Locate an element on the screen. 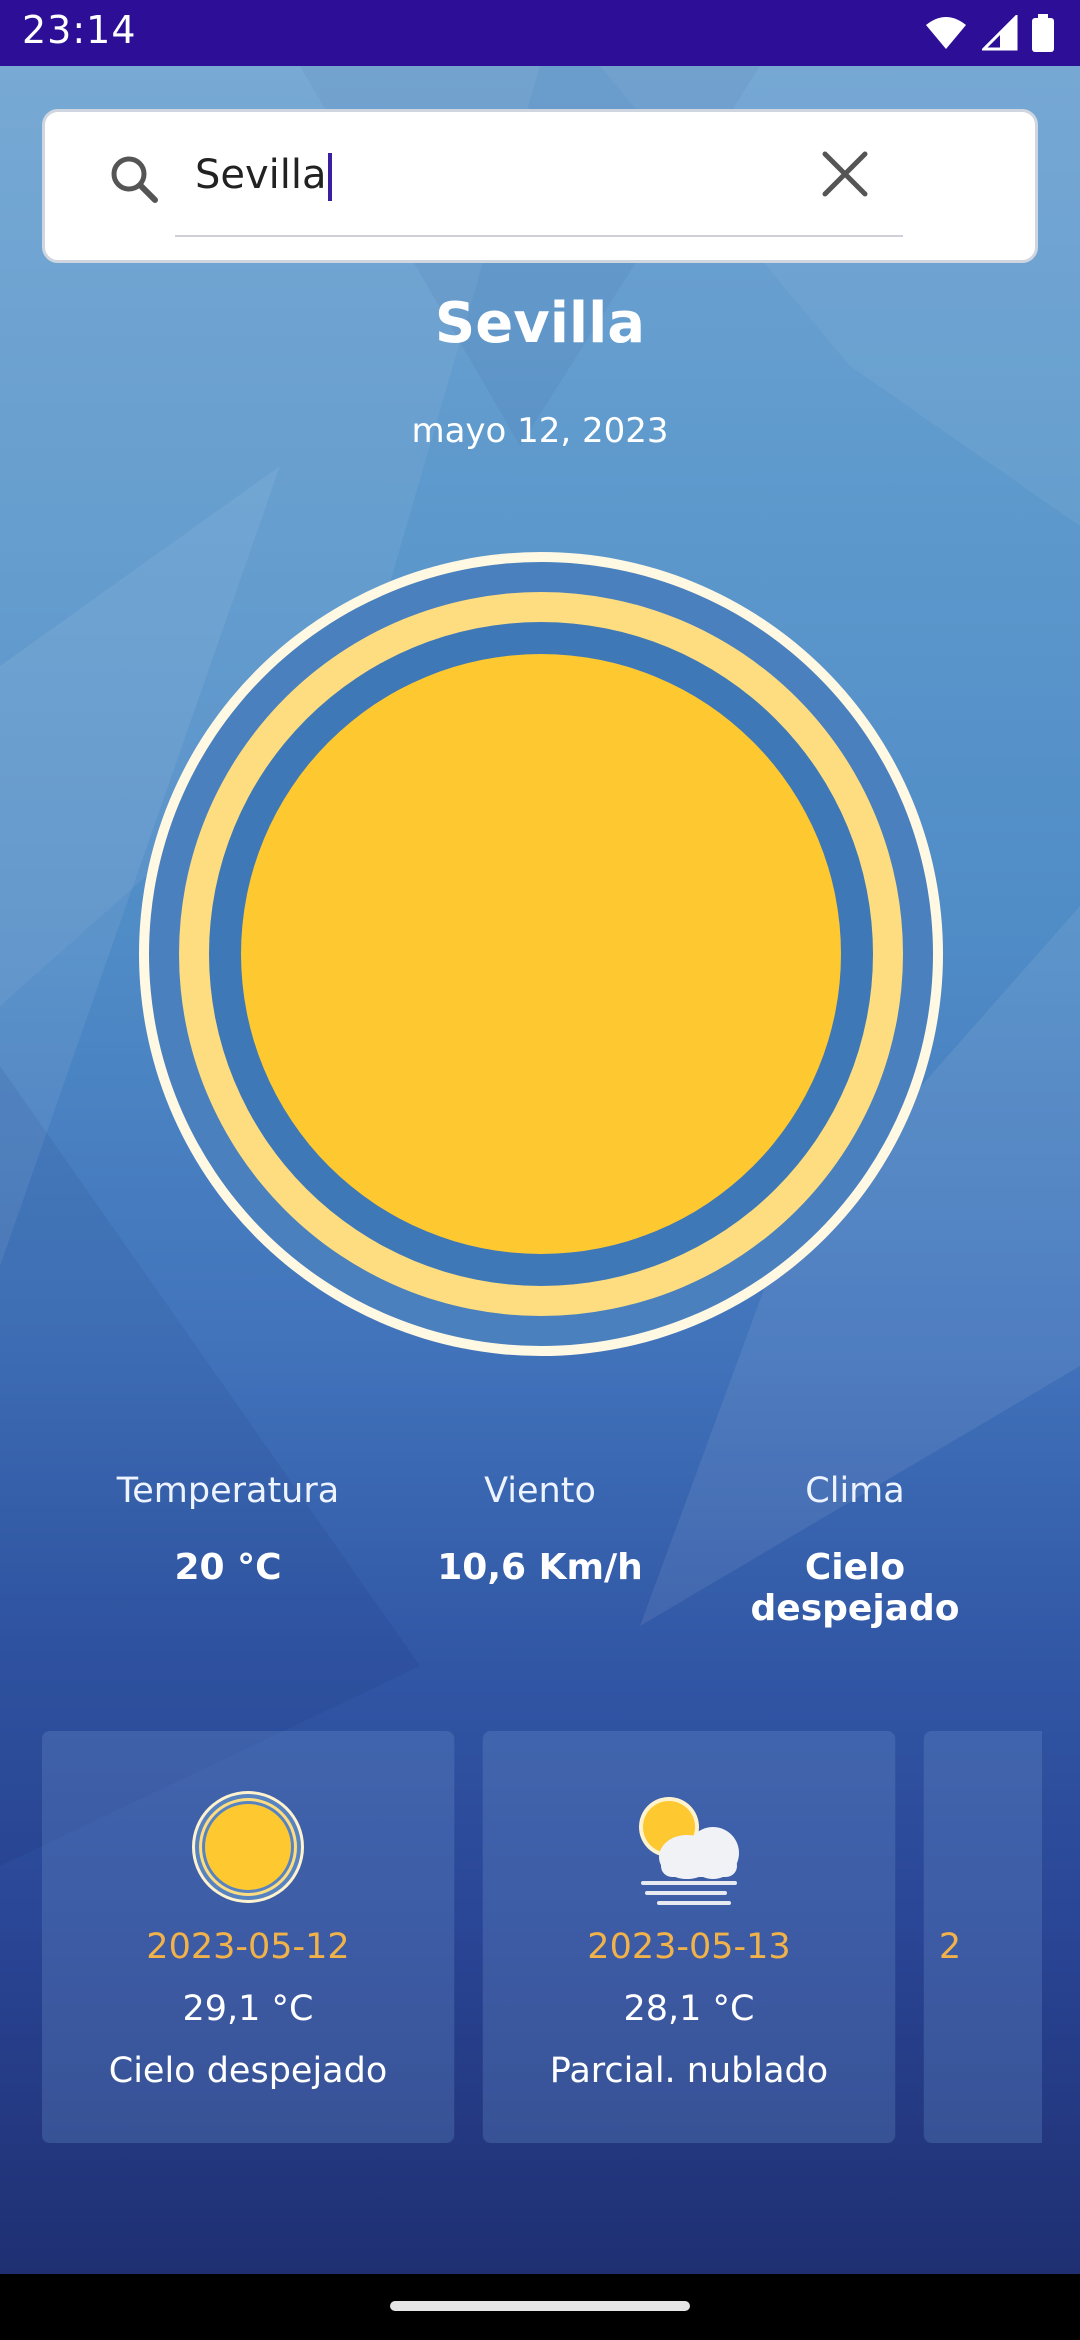 This screenshot has width=1080, height=2340. status-time: 23:14 is located at coordinates (79, 30).